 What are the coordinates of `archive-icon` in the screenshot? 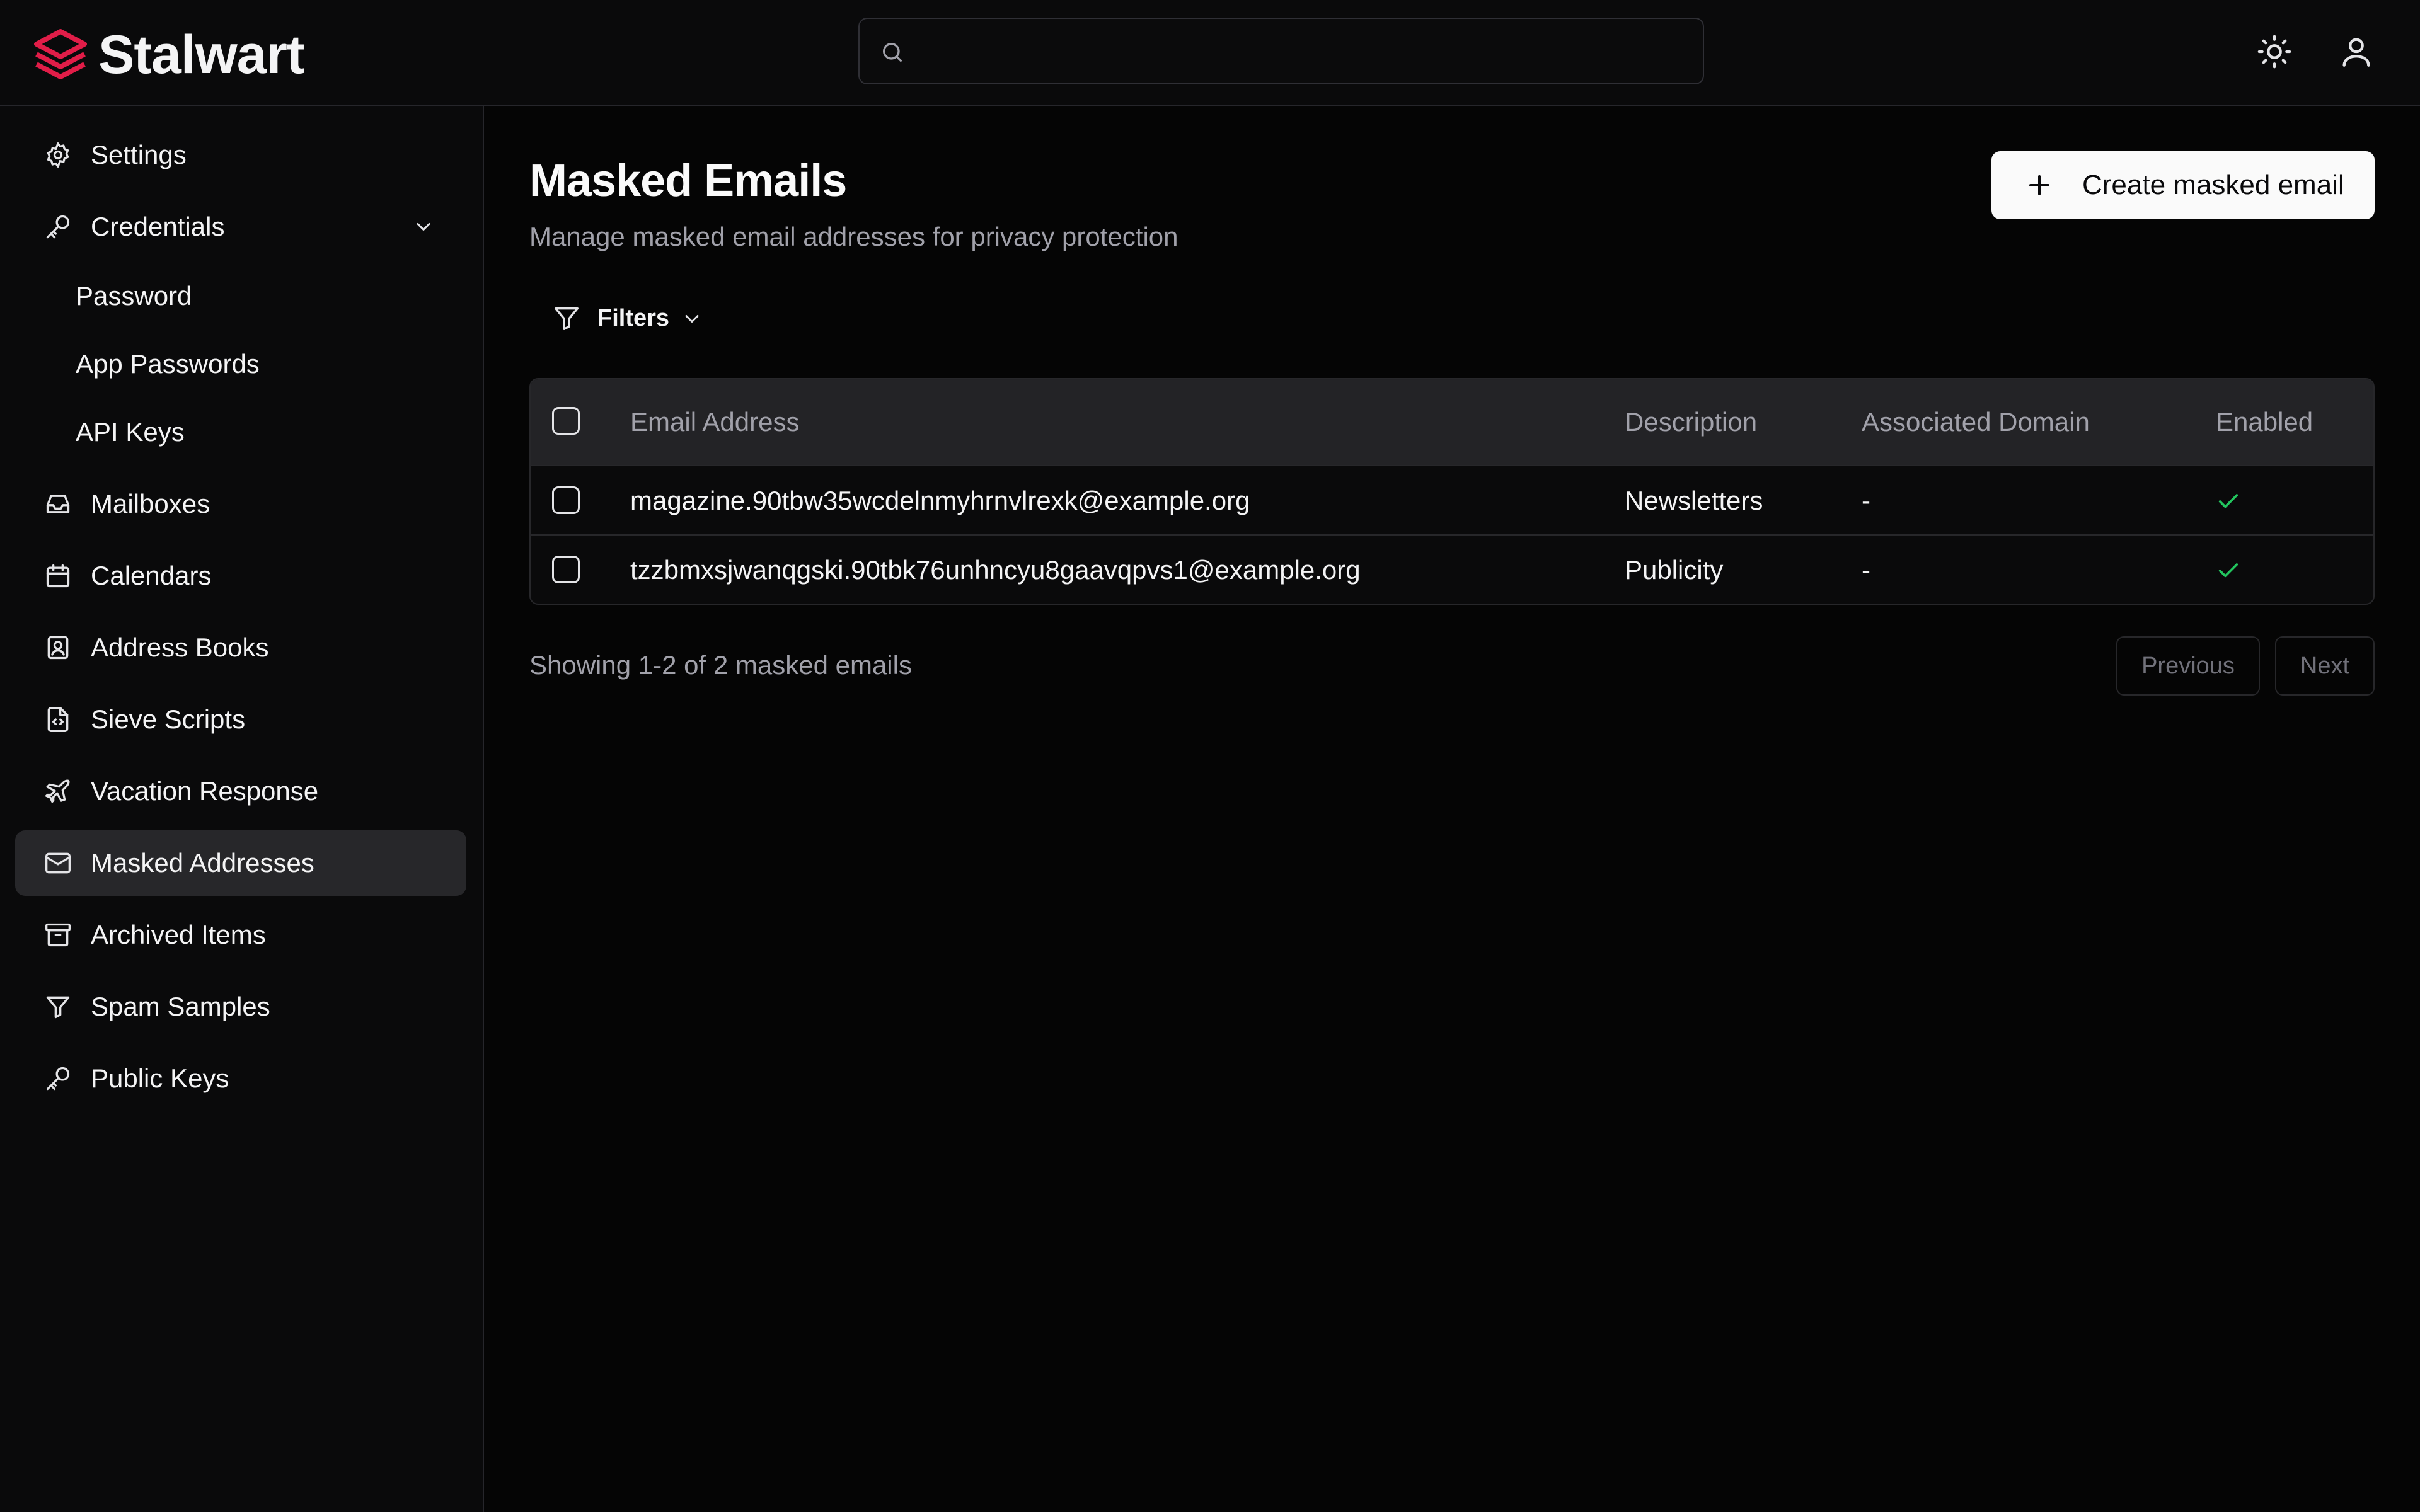 It's located at (58, 935).